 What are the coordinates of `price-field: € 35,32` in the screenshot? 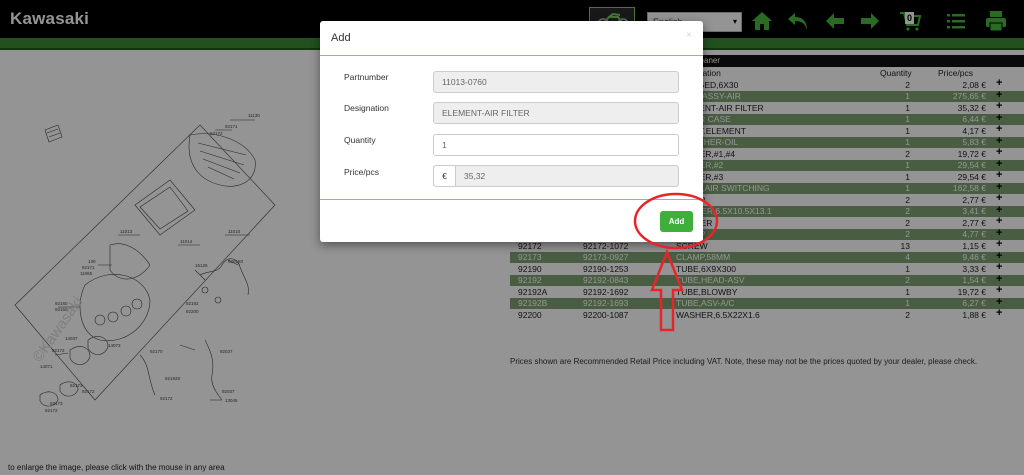 It's located at (556, 176).